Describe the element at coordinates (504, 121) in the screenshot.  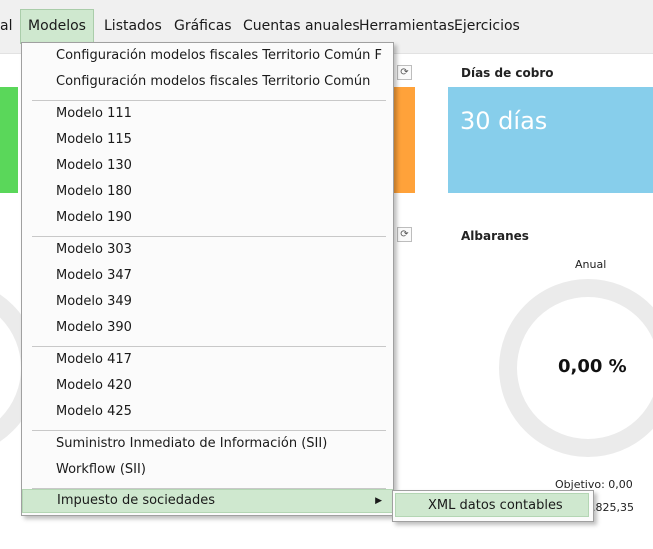
I see `dias-cobro-value: 30 días` at that location.